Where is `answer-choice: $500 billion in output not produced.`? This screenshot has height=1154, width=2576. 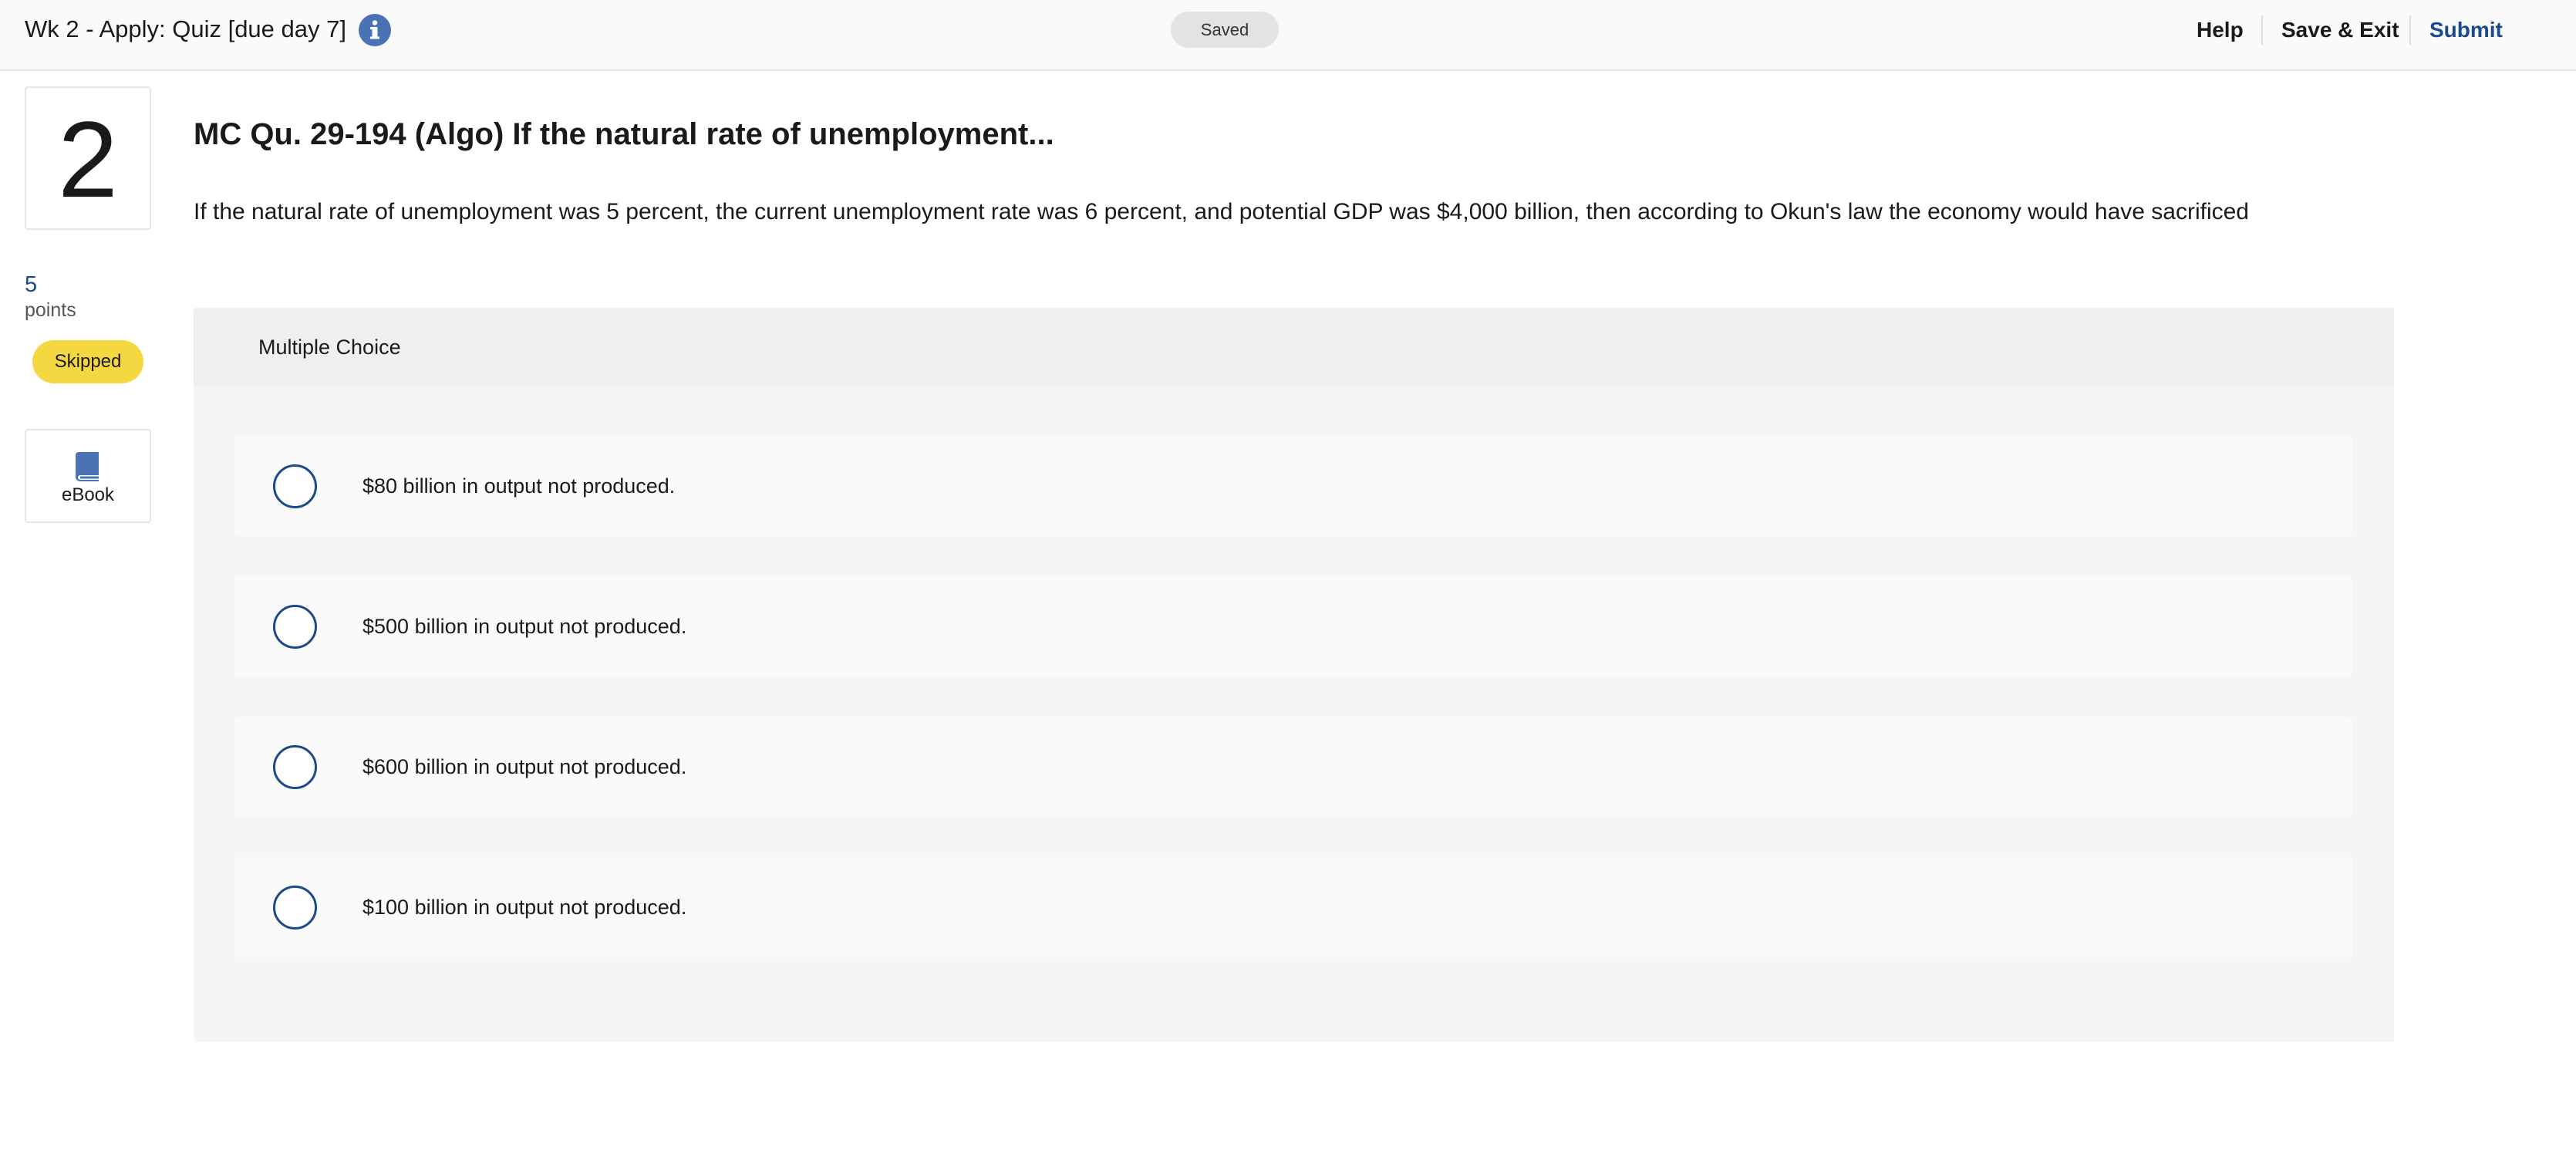
answer-choice: $500 billion in output not produced. is located at coordinates (1293, 626).